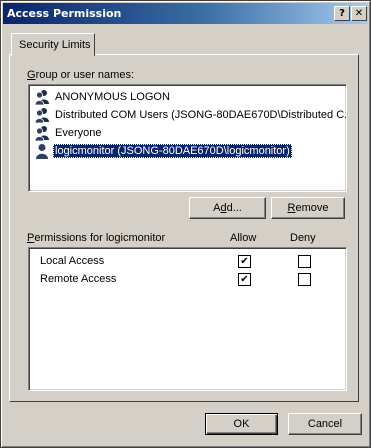 The height and width of the screenshot is (448, 371). I want to click on permission-name: Remote Access, so click(78, 279).